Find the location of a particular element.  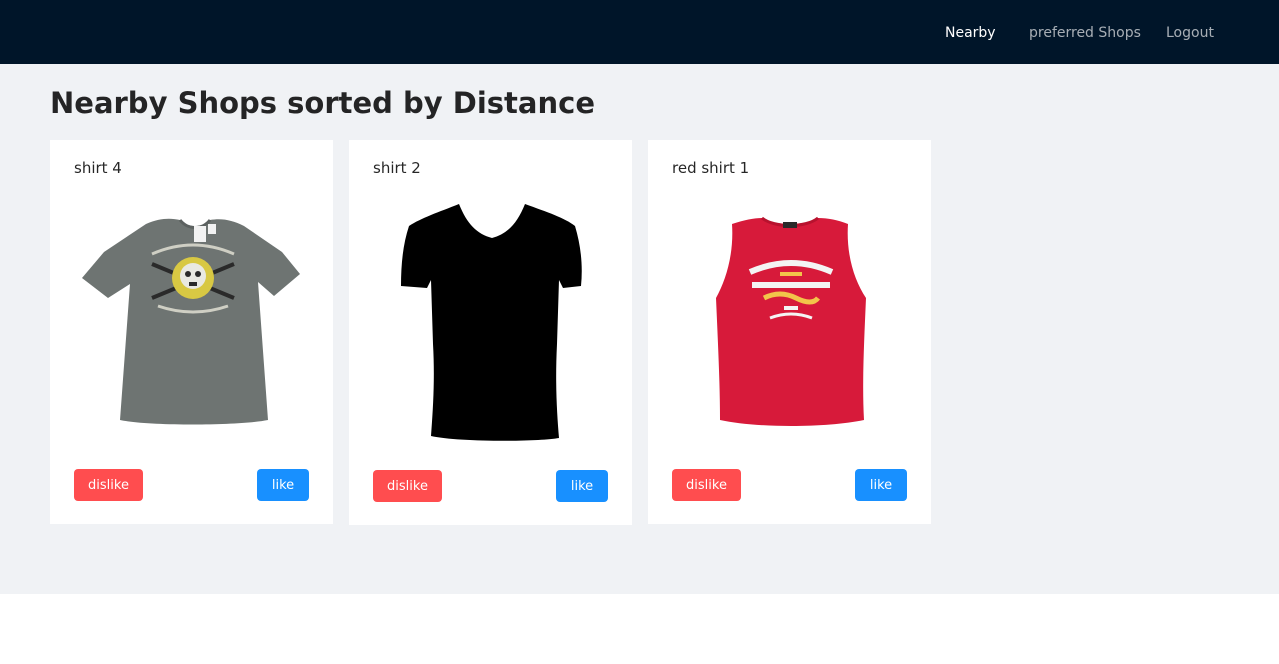

shop-card: shirt 4 dislike like is located at coordinates (191, 332).